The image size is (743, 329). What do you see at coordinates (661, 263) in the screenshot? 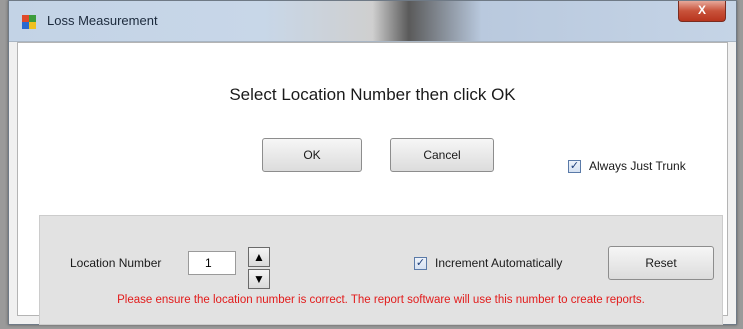
I see `reset-button: Reset` at bounding box center [661, 263].